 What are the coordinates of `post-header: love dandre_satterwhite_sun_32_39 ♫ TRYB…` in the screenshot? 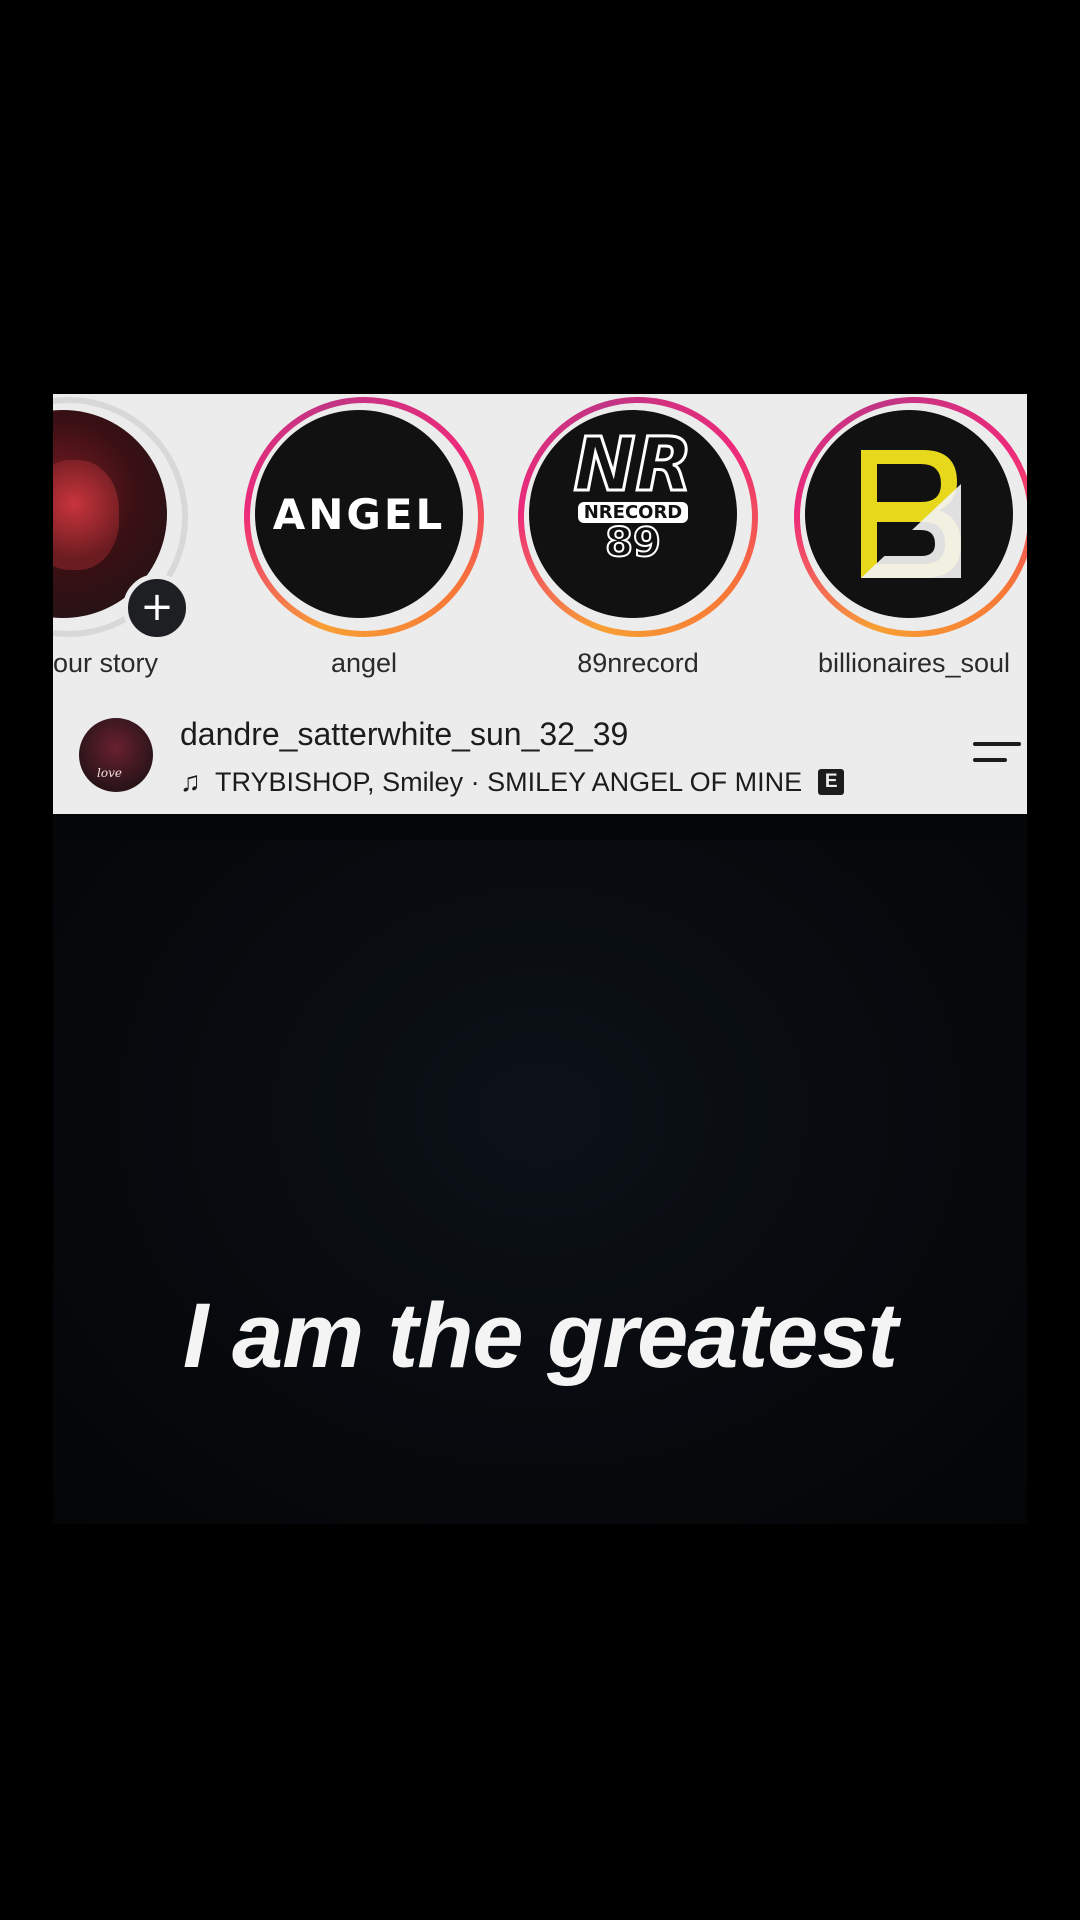 It's located at (540, 749).